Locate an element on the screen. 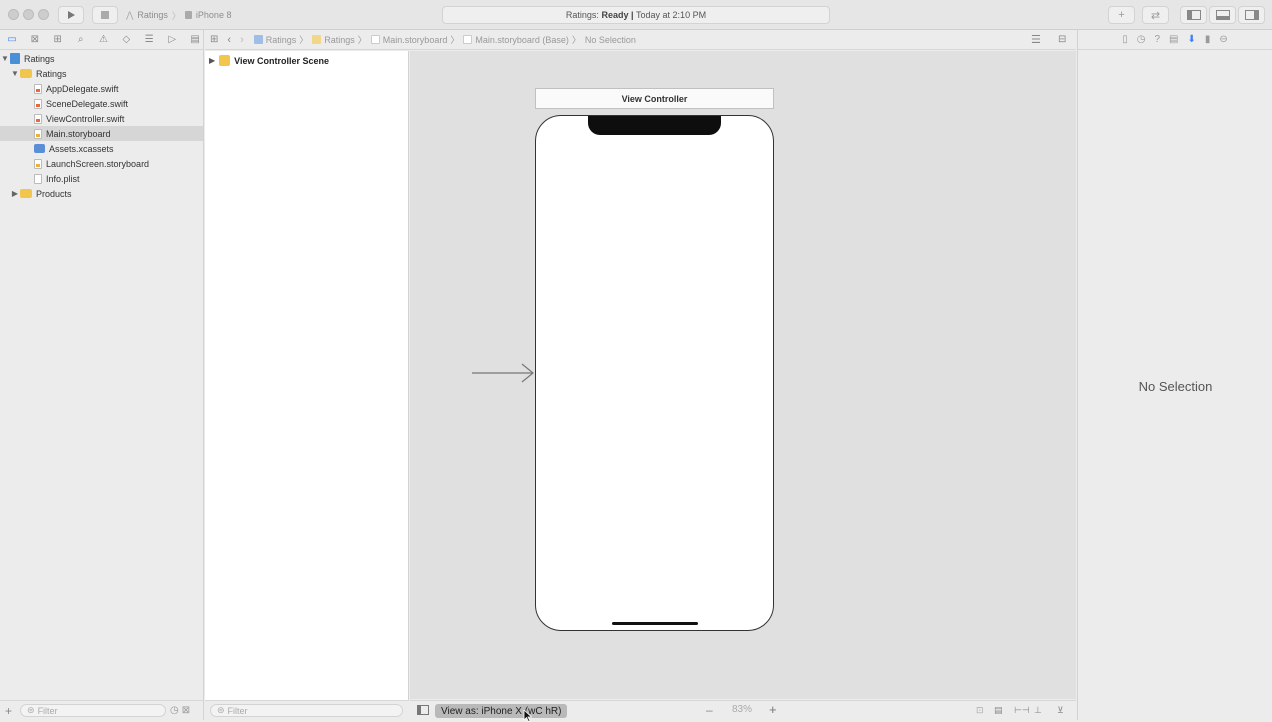 The width and height of the screenshot is (1272, 722). view-as-label: View as: iPhone X is located at coordinates (481, 711).